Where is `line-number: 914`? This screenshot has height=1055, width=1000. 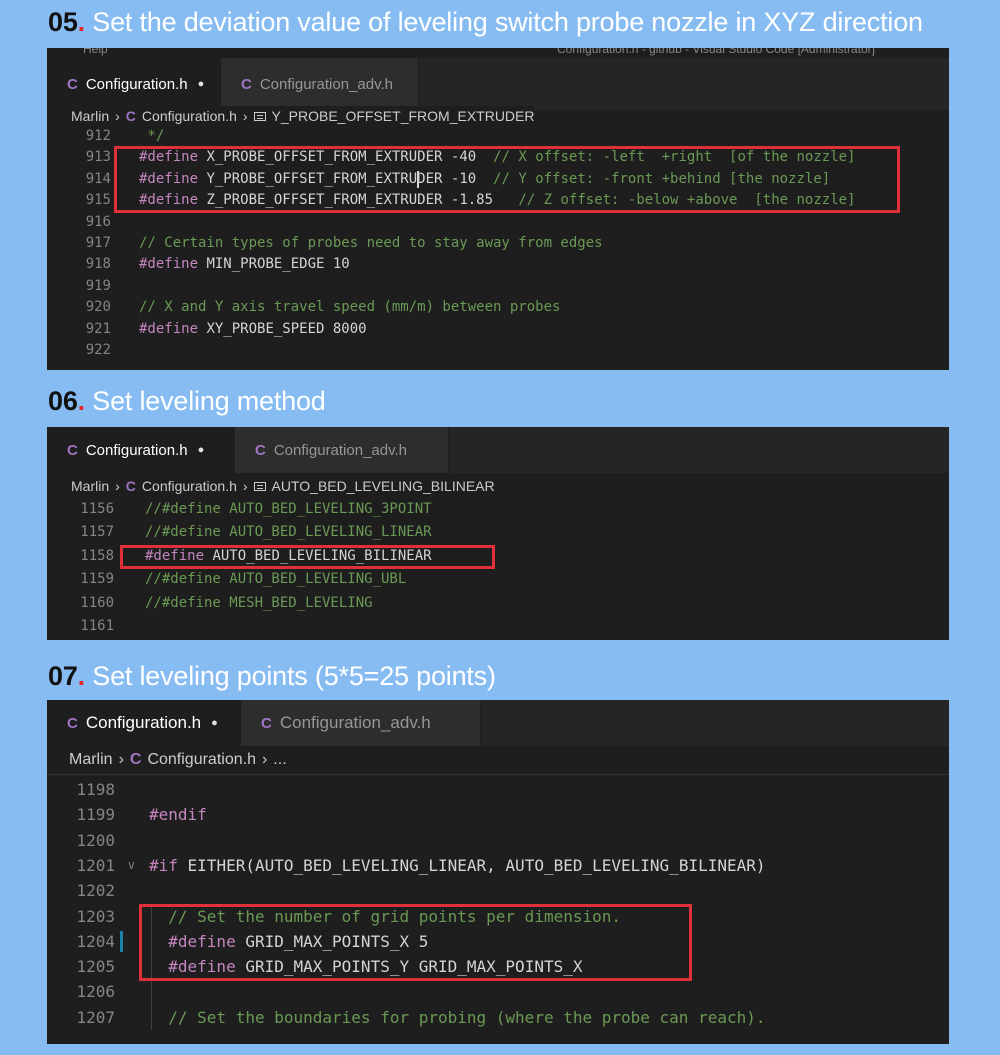 line-number: 914 is located at coordinates (98, 178).